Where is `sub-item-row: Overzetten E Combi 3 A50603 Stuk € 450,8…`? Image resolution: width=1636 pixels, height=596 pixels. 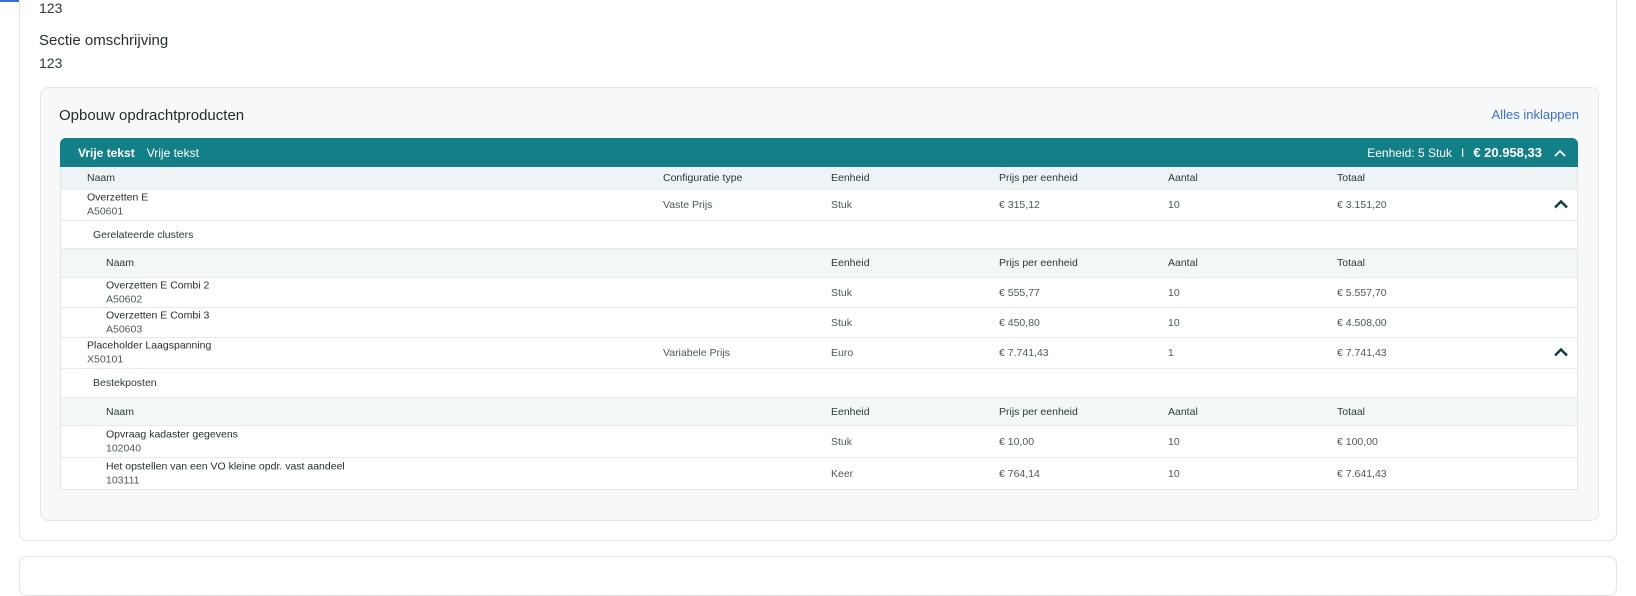
sub-item-row: Overzetten E Combi 3 A50603 Stuk € 450,8… is located at coordinates (819, 323).